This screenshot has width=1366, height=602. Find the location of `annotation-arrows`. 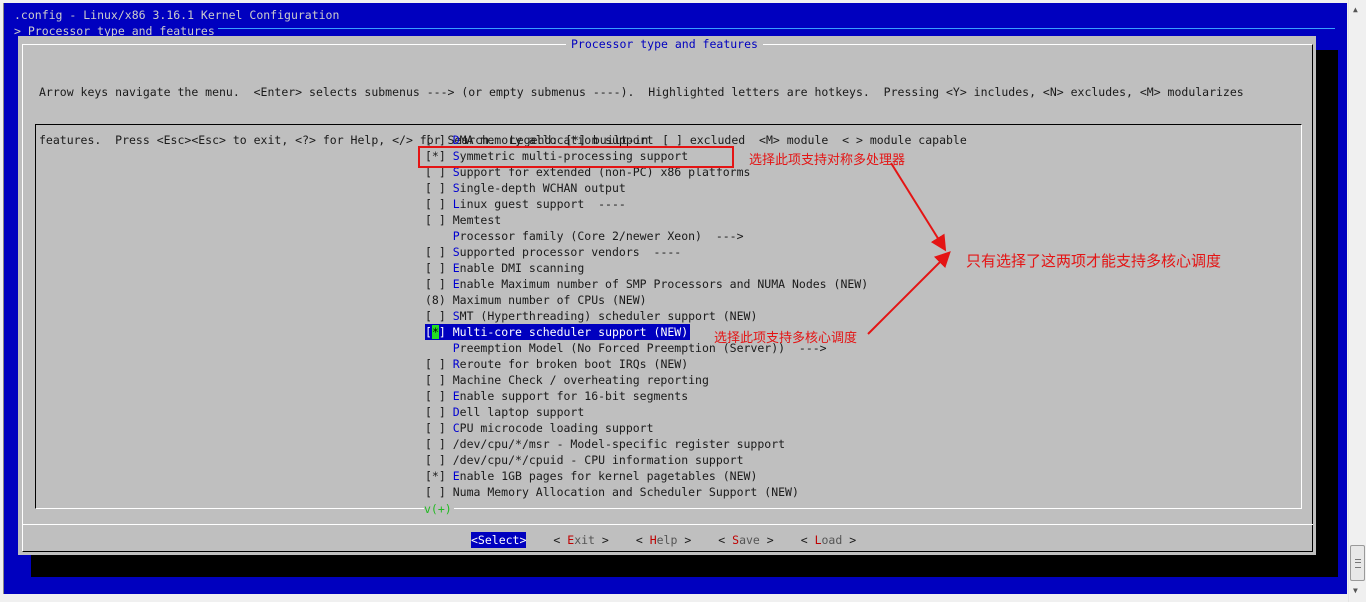

annotation-arrows is located at coordinates (909, 248).